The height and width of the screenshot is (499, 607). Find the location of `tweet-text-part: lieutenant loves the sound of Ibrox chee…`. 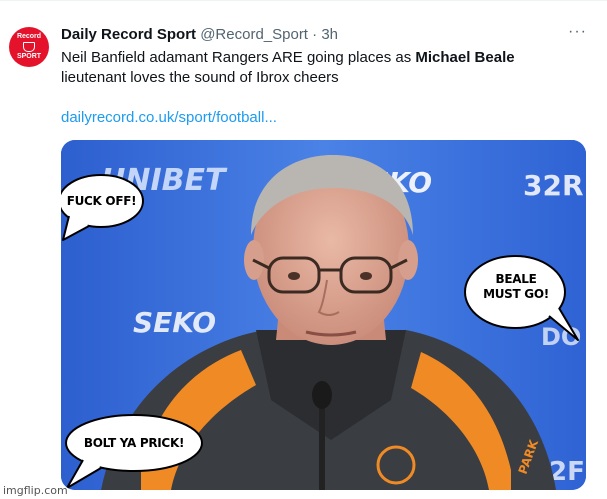

tweet-text-part: lieutenant loves the sound of Ibrox chee… is located at coordinates (200, 77).